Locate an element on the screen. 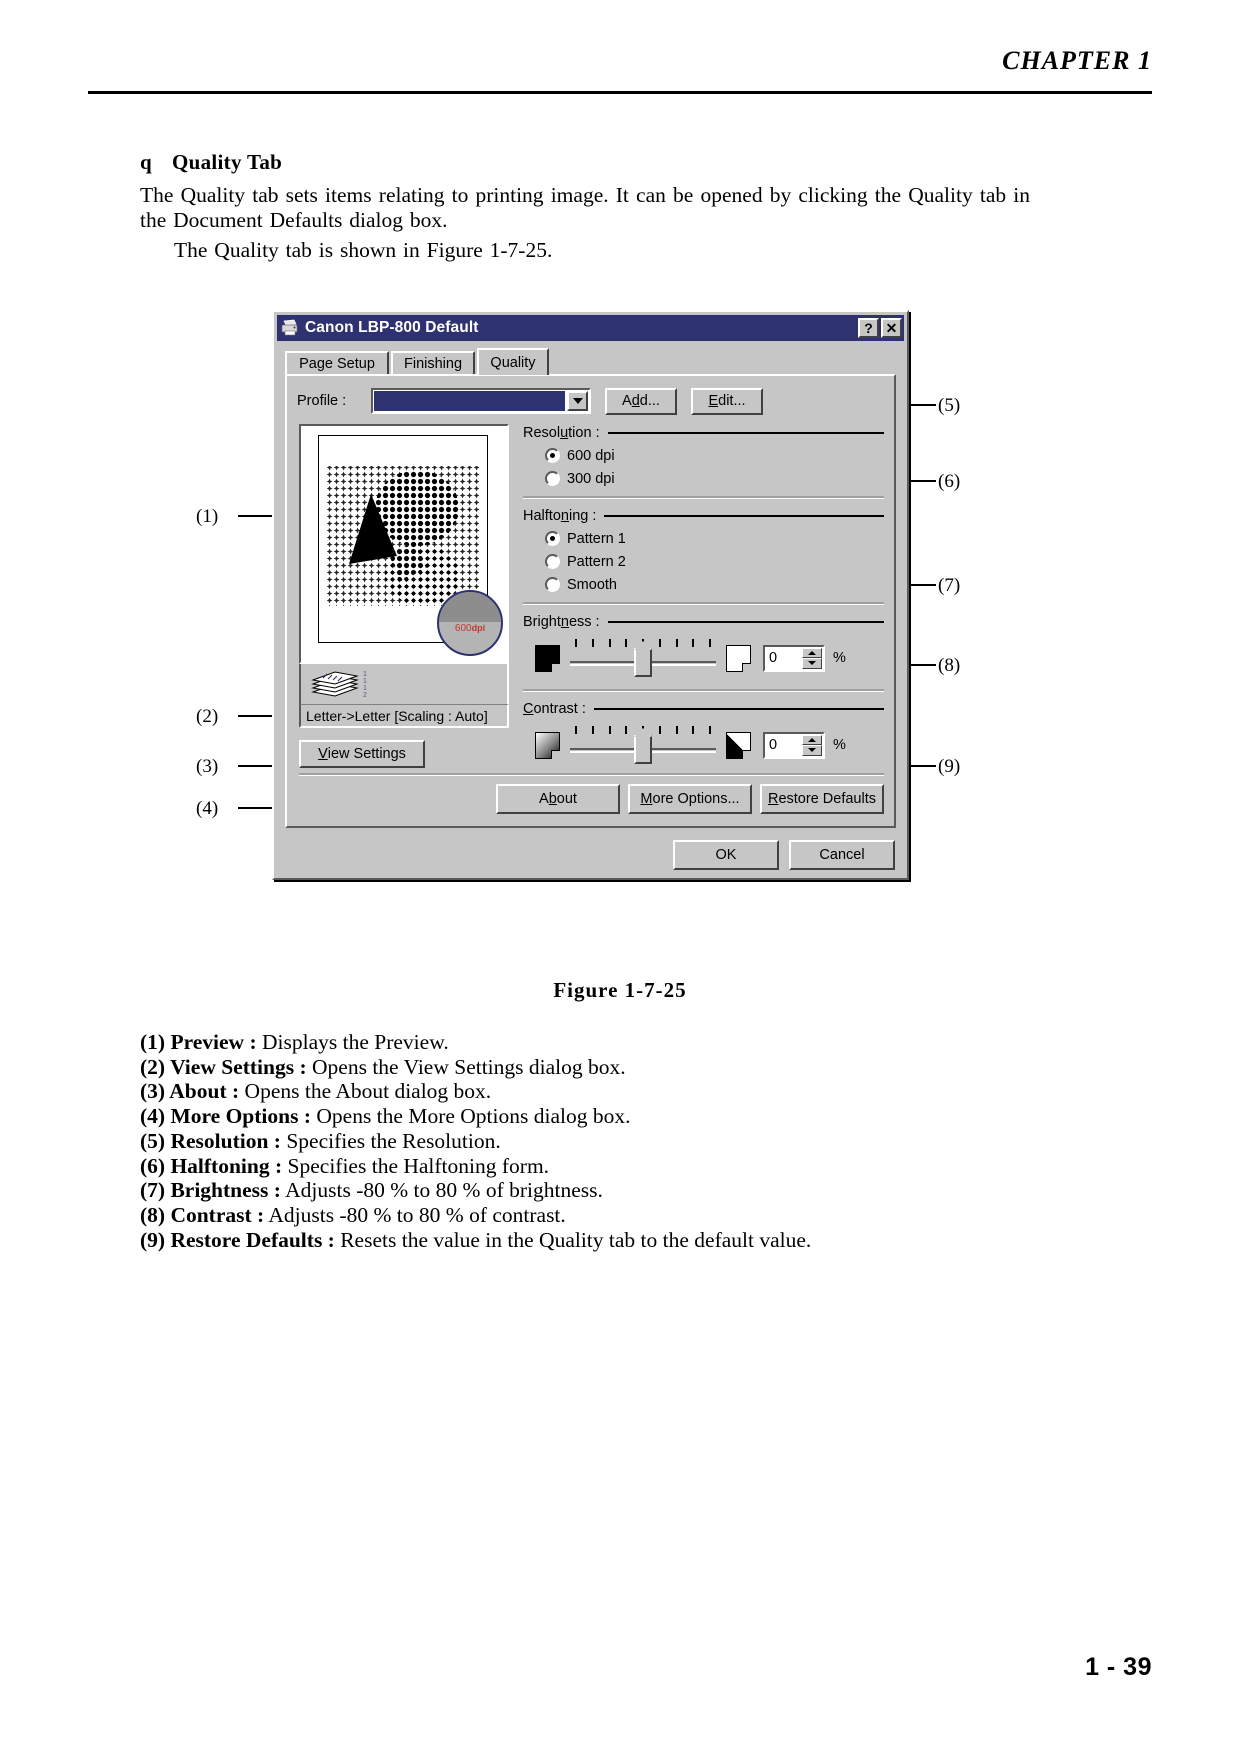 Image resolution: width=1240 pixels, height=1754 pixels. contrast-group-title: Contrast : is located at coordinates (554, 709).